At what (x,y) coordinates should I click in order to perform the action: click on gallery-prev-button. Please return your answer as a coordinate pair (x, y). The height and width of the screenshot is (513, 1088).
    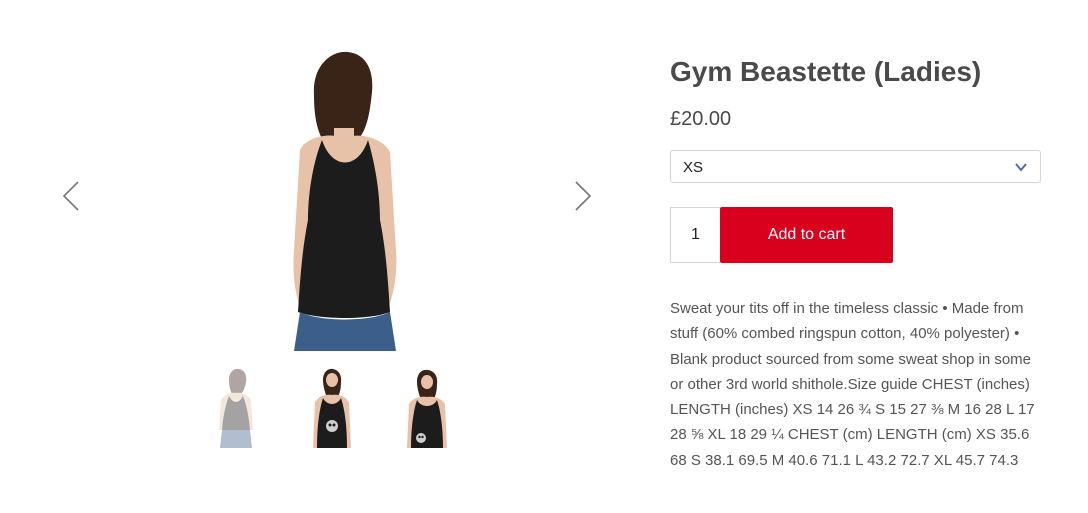
    Looking at the image, I should click on (71, 196).